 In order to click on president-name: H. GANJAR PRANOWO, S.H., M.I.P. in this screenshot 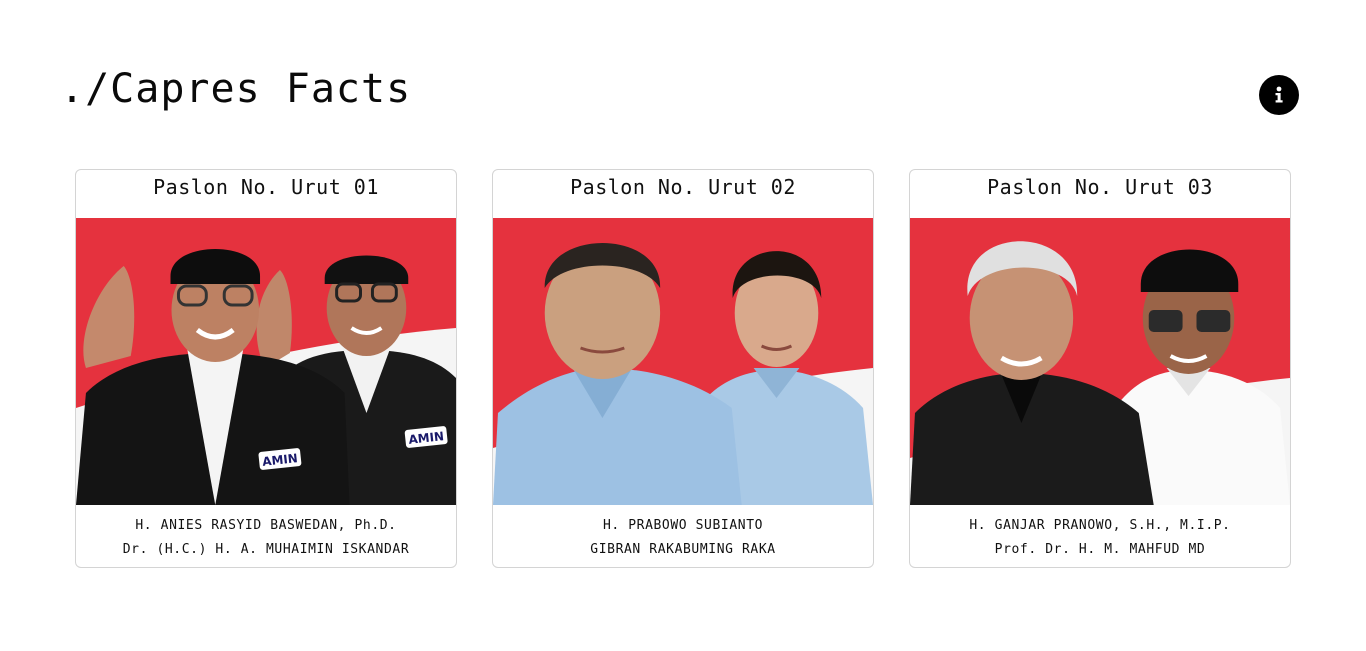, I will do `click(1100, 525)`.